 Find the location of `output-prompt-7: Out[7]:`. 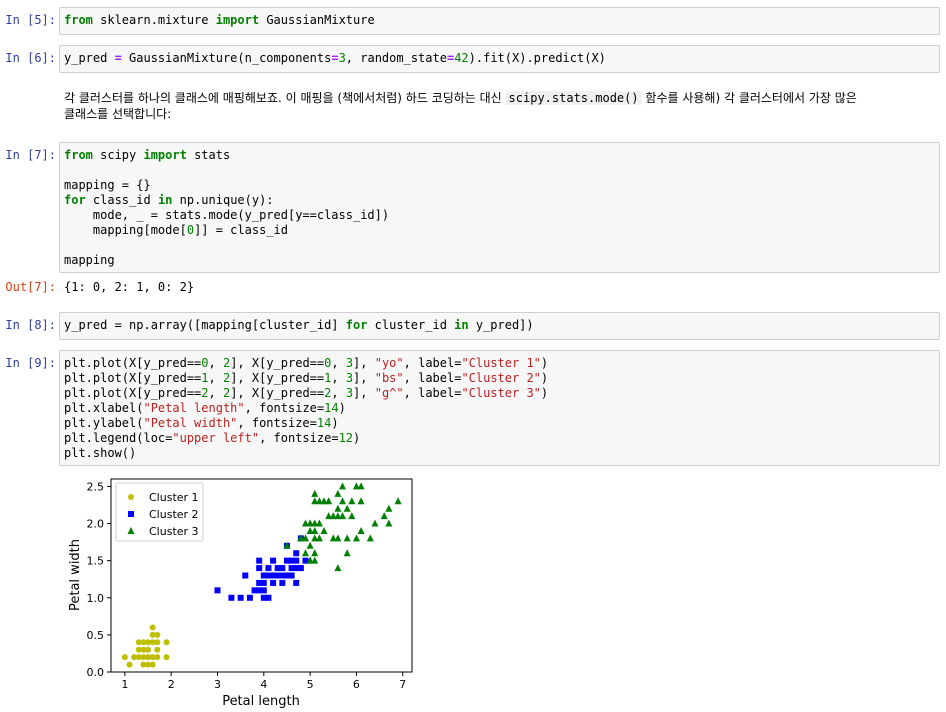

output-prompt-7: Out[7]: is located at coordinates (30, 287).